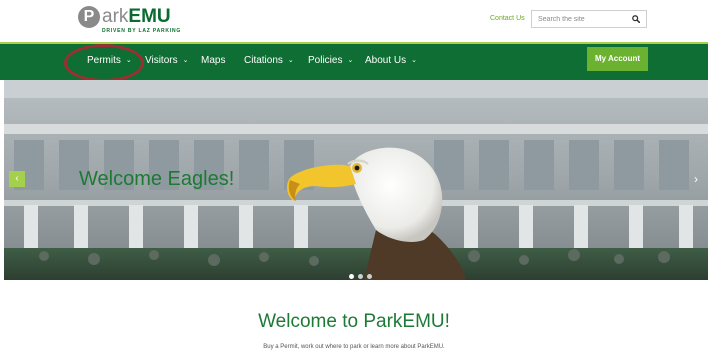  What do you see at coordinates (386, 60) in the screenshot?
I see `nav-item-label: About Us` at bounding box center [386, 60].